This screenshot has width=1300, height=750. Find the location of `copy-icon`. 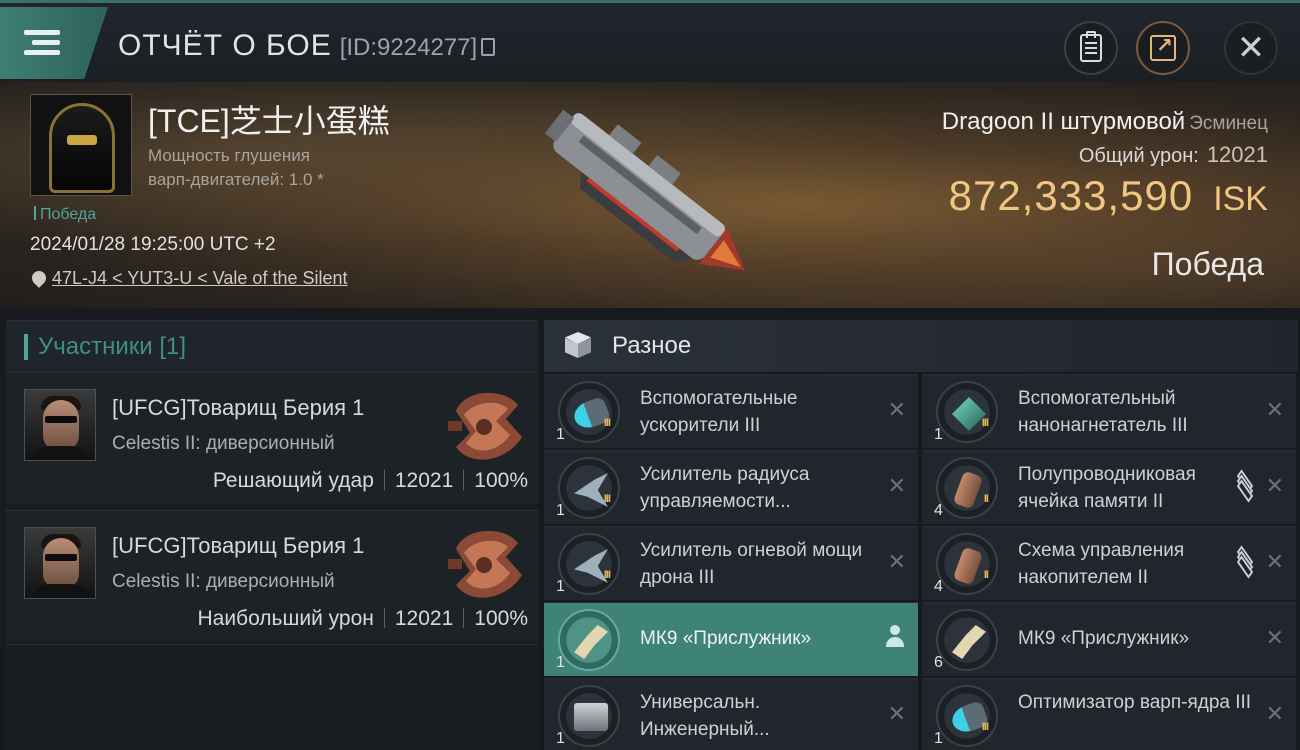

copy-icon is located at coordinates (488, 47).